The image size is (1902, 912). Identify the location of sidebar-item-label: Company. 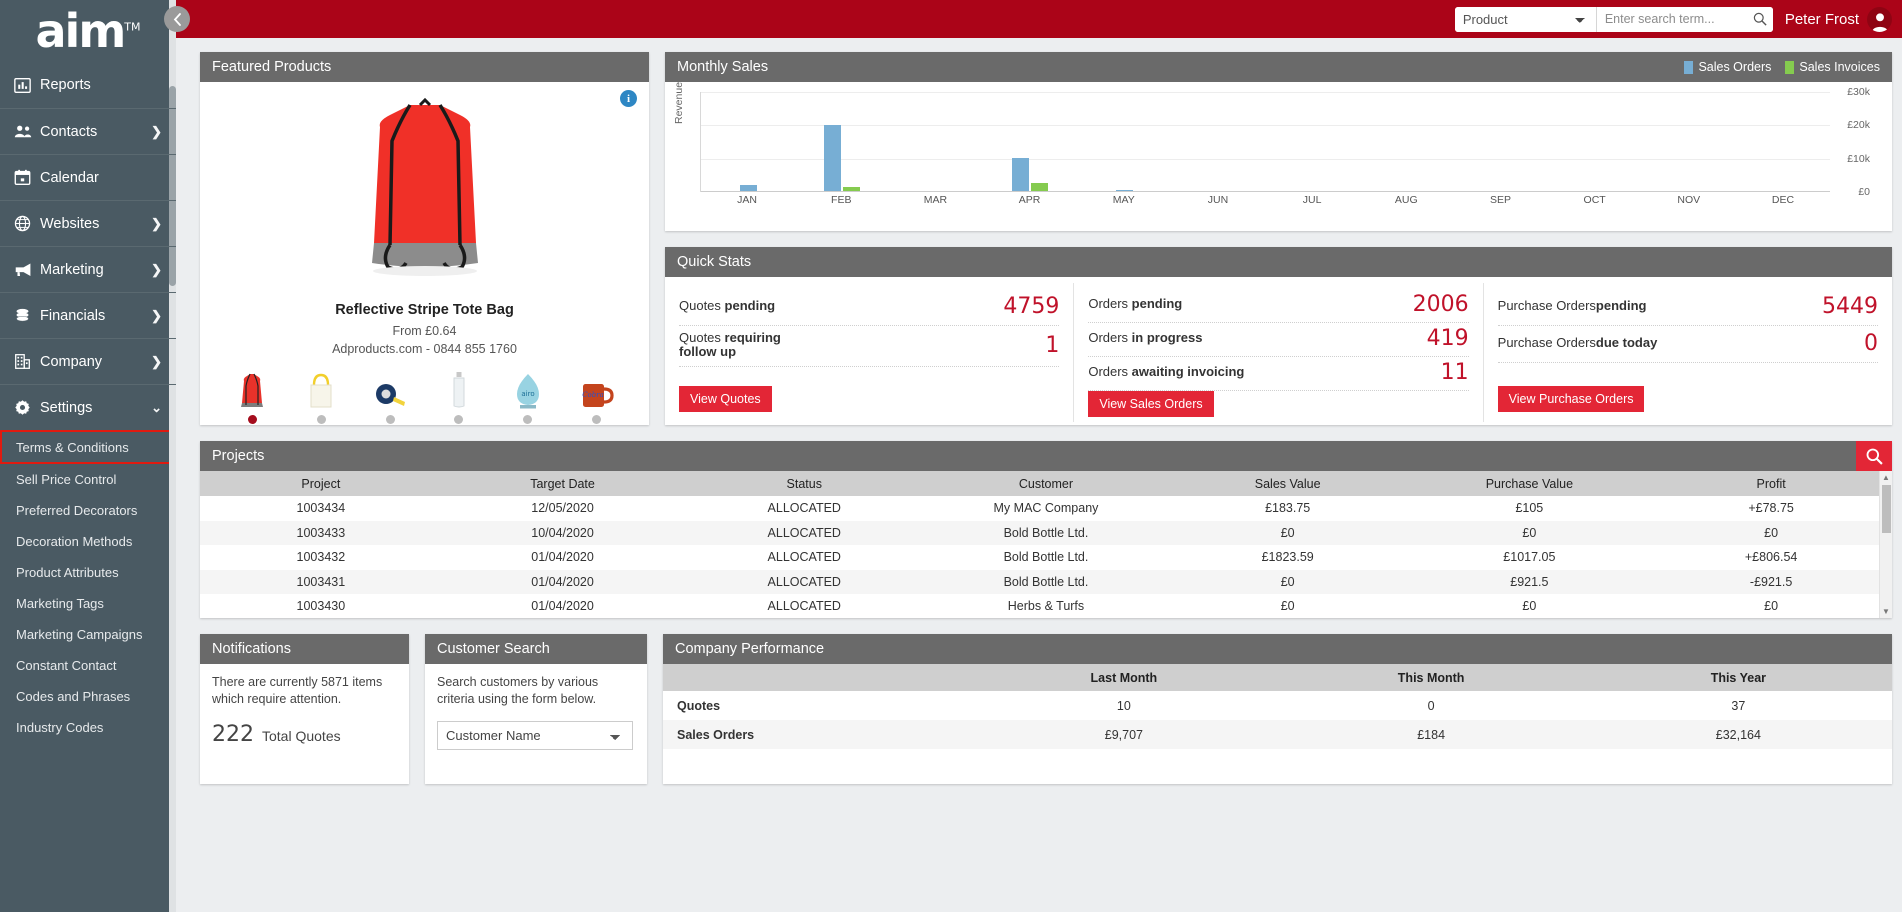
(71, 361).